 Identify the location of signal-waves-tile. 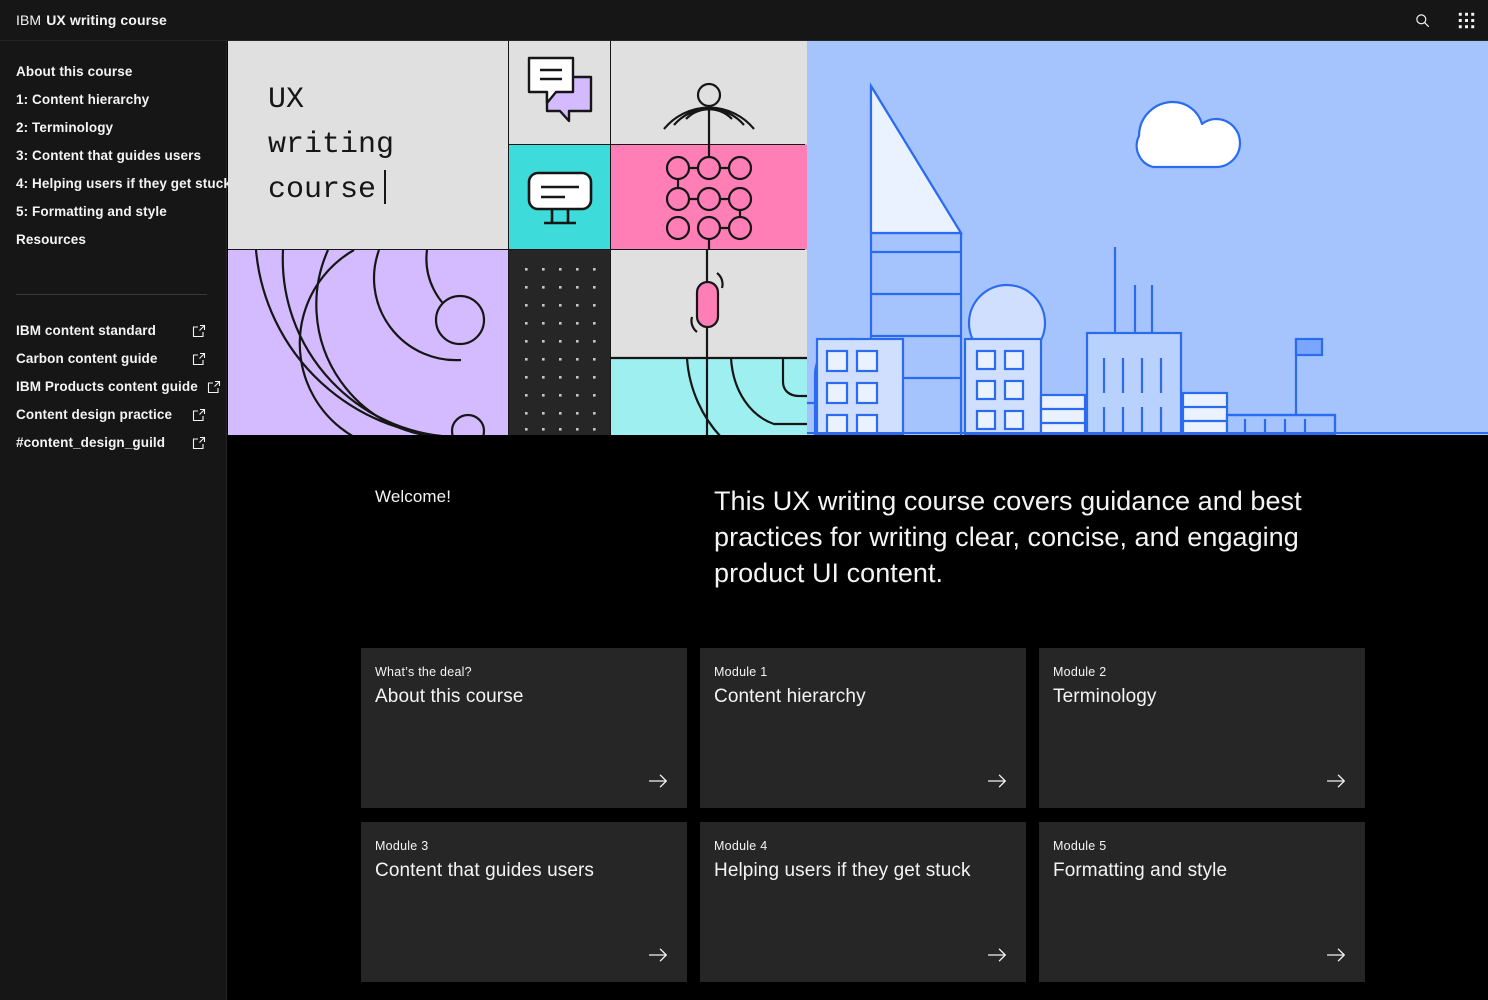
(709, 92).